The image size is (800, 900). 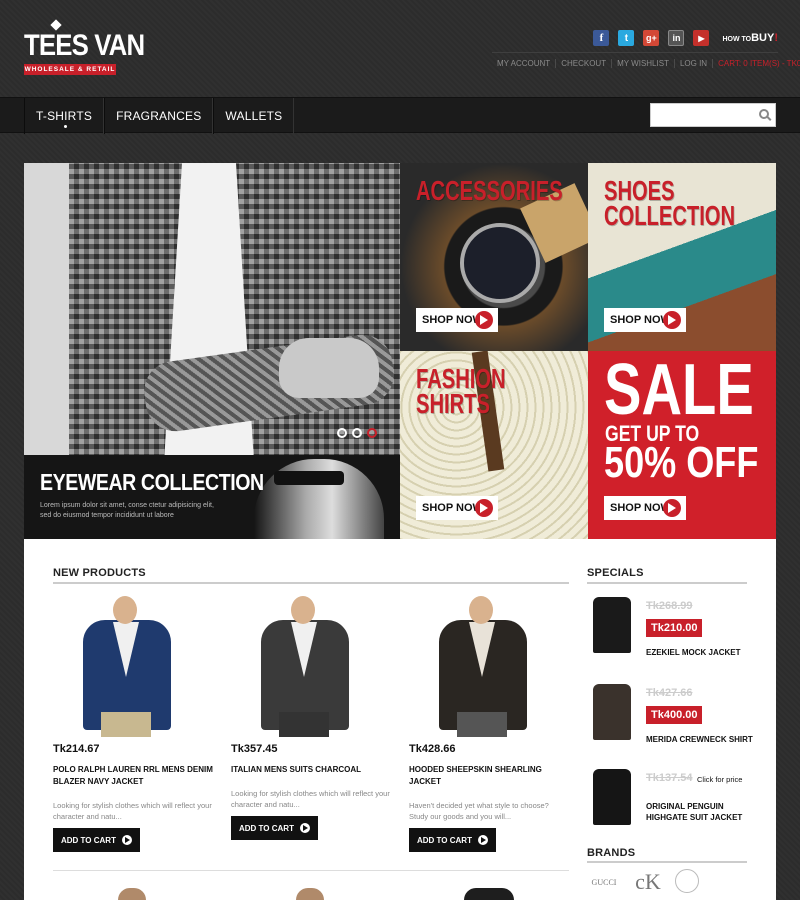 I want to click on checkout-link: CHECKOUT, so click(x=584, y=63).